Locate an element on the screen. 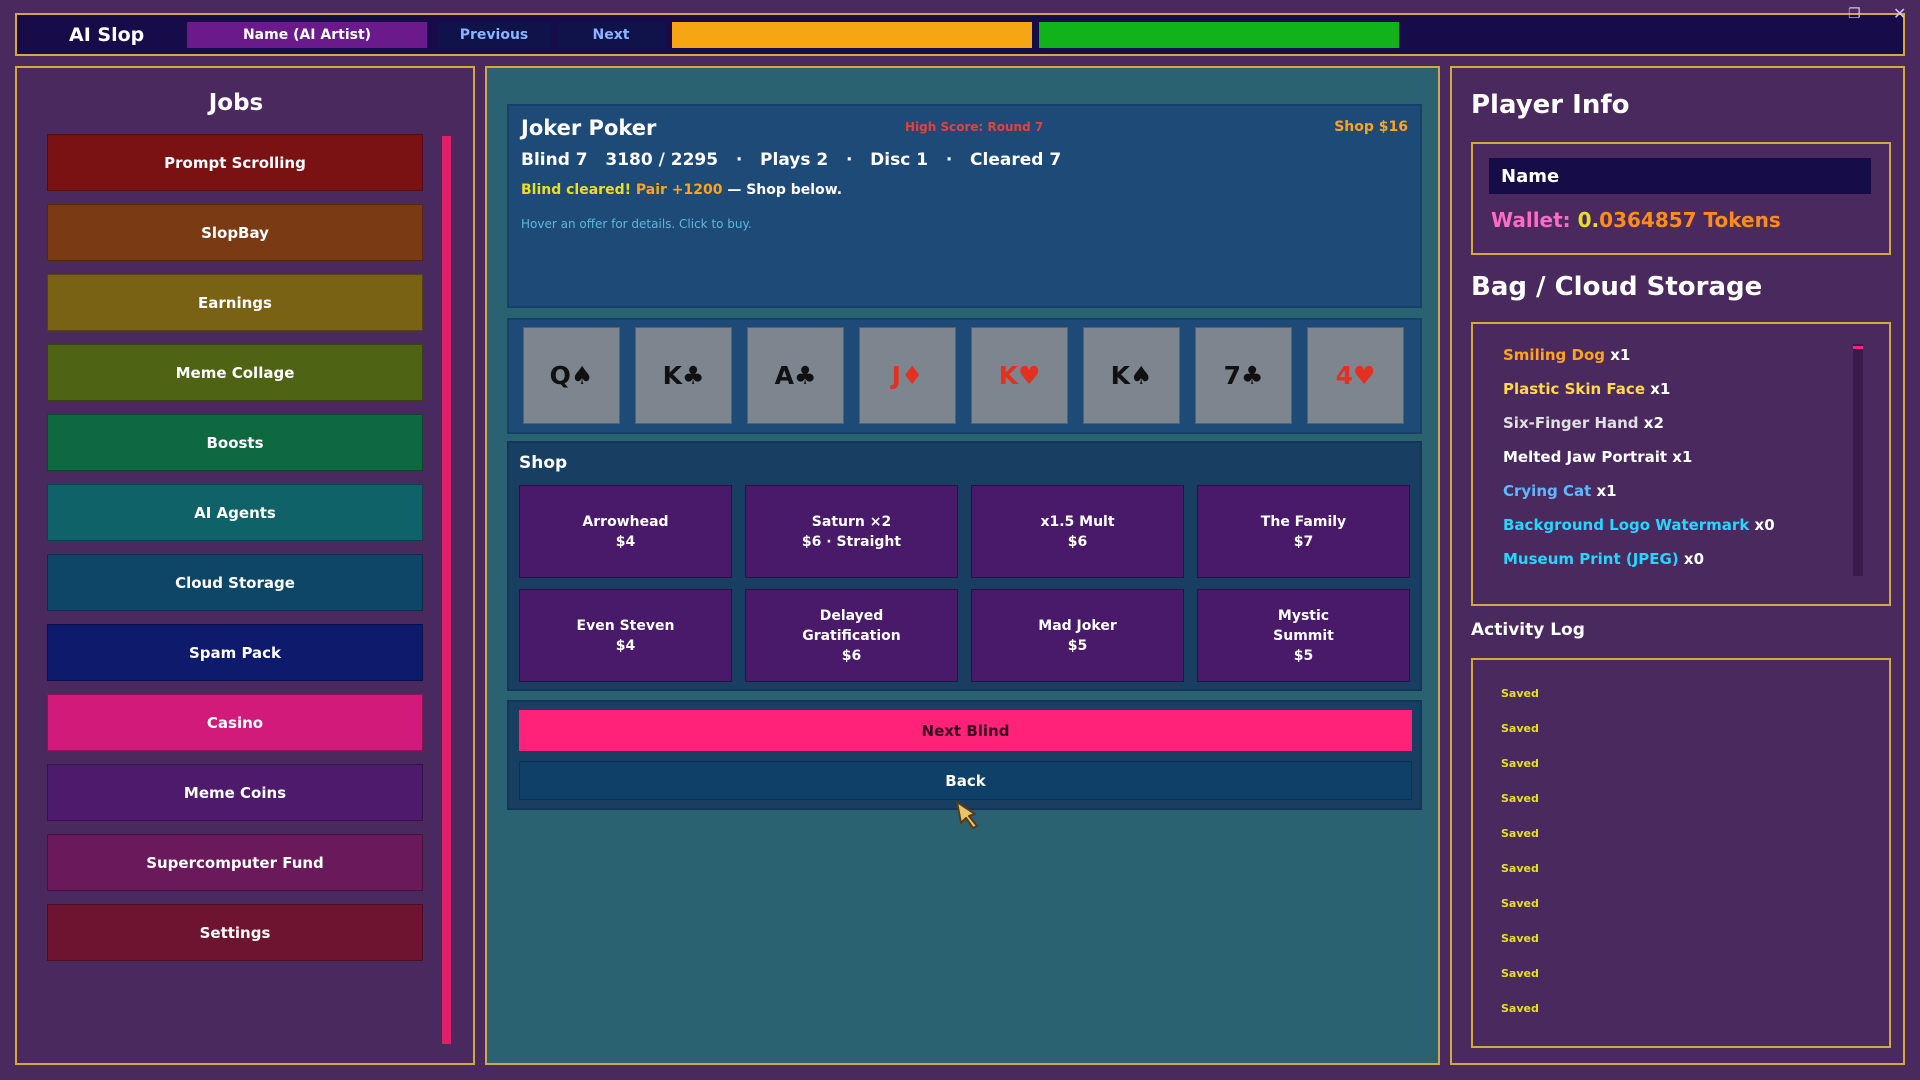 The height and width of the screenshot is (1080, 1920). shop-offer: Even Steven $4 is located at coordinates (625, 635).